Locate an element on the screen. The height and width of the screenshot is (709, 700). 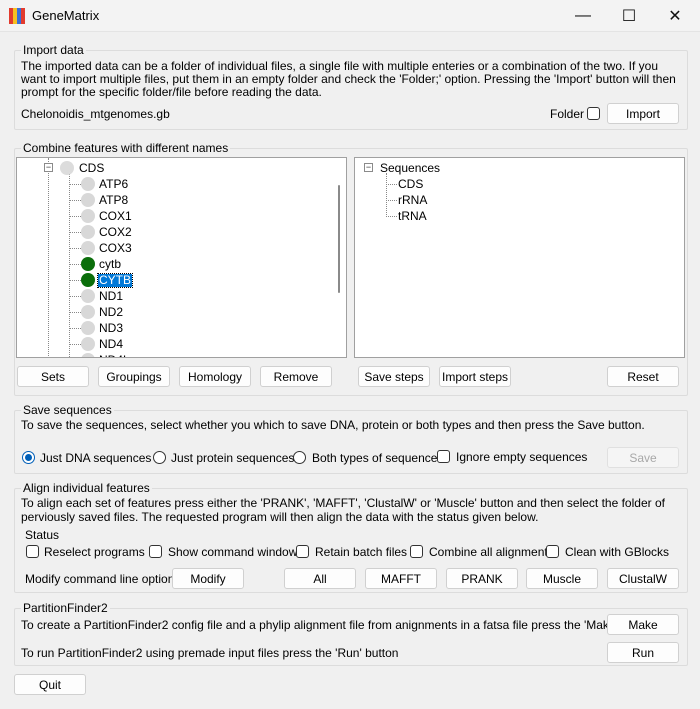
sequences-tree: − Sequences CDS rRNA tRNA is located at coordinates (519, 257).